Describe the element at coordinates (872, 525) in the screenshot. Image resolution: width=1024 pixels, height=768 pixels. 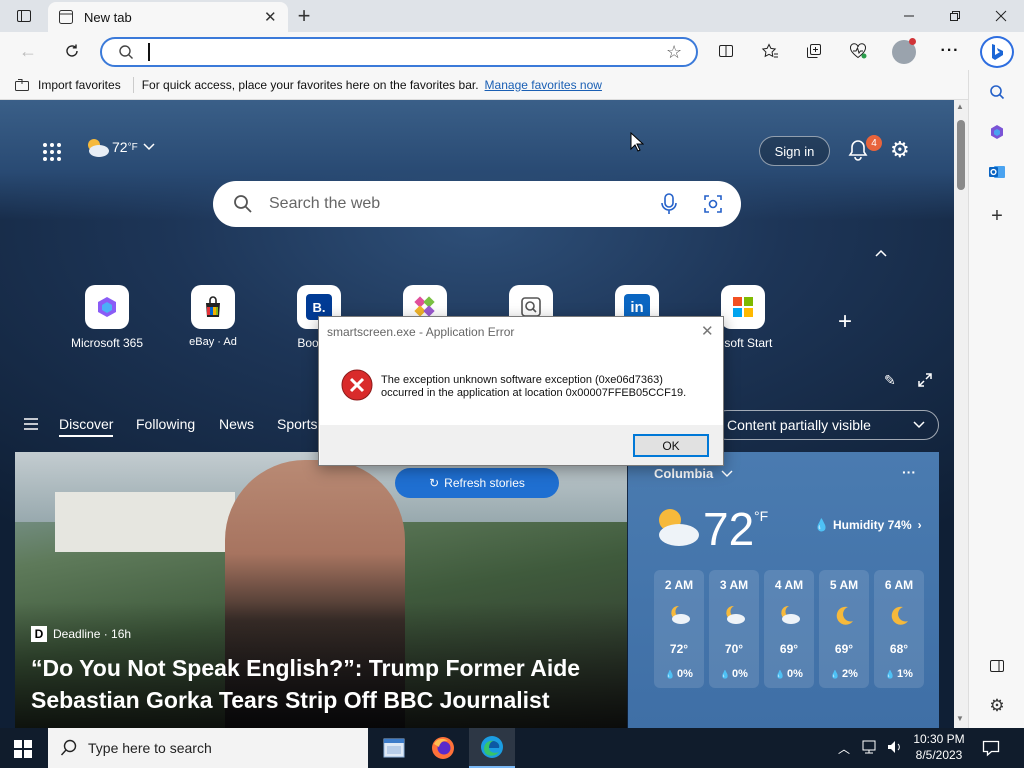
I see `humidity-label: Humidity 74%` at that location.